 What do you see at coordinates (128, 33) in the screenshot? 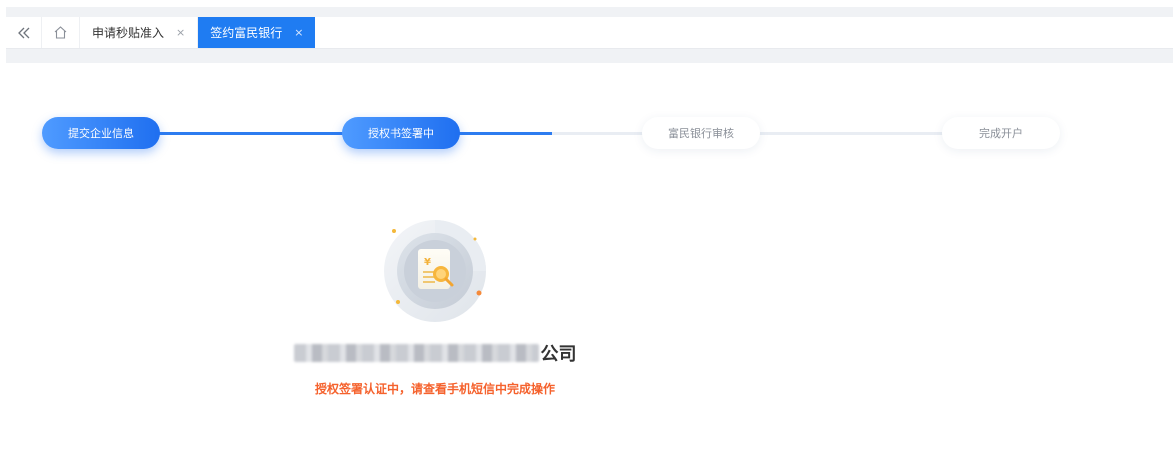
I see `tab-label: 申请秒贴准入` at bounding box center [128, 33].